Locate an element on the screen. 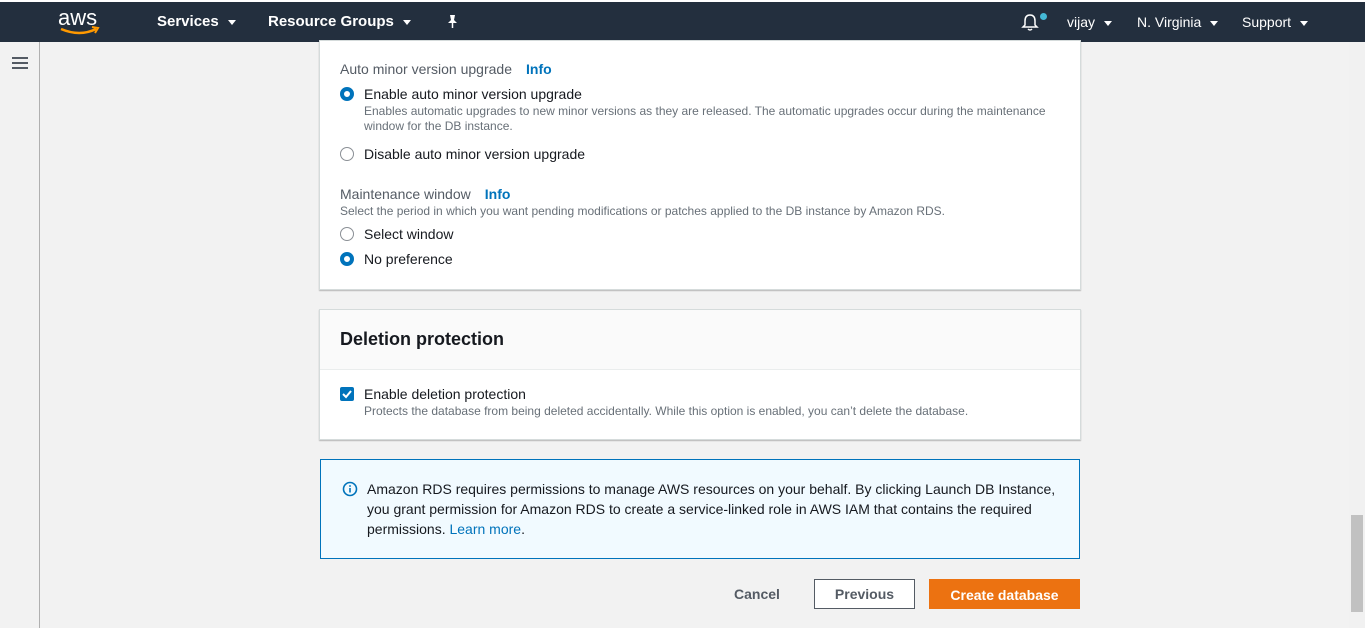  support-menu: Support is located at coordinates (1275, 22).